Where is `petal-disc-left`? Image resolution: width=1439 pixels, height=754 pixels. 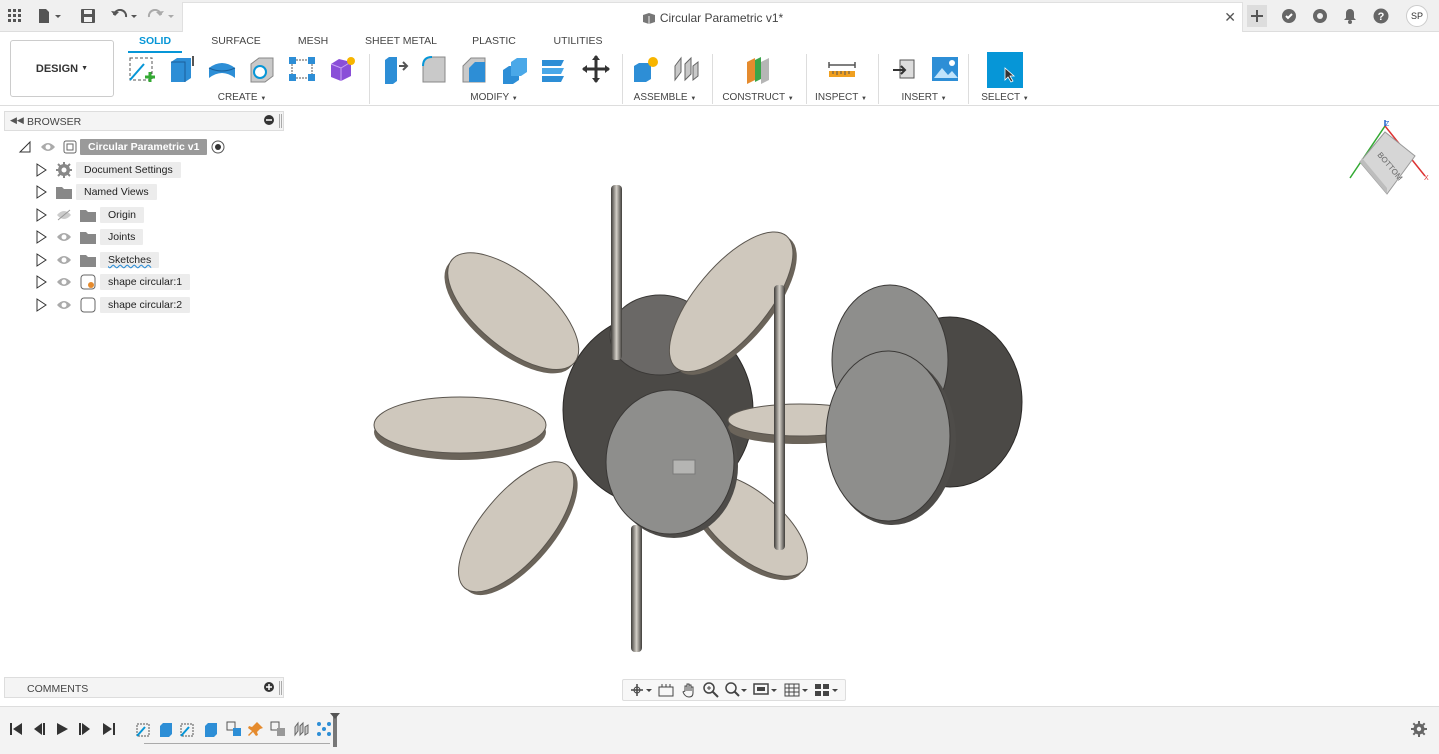
petal-disc-left is located at coordinates (460, 428).